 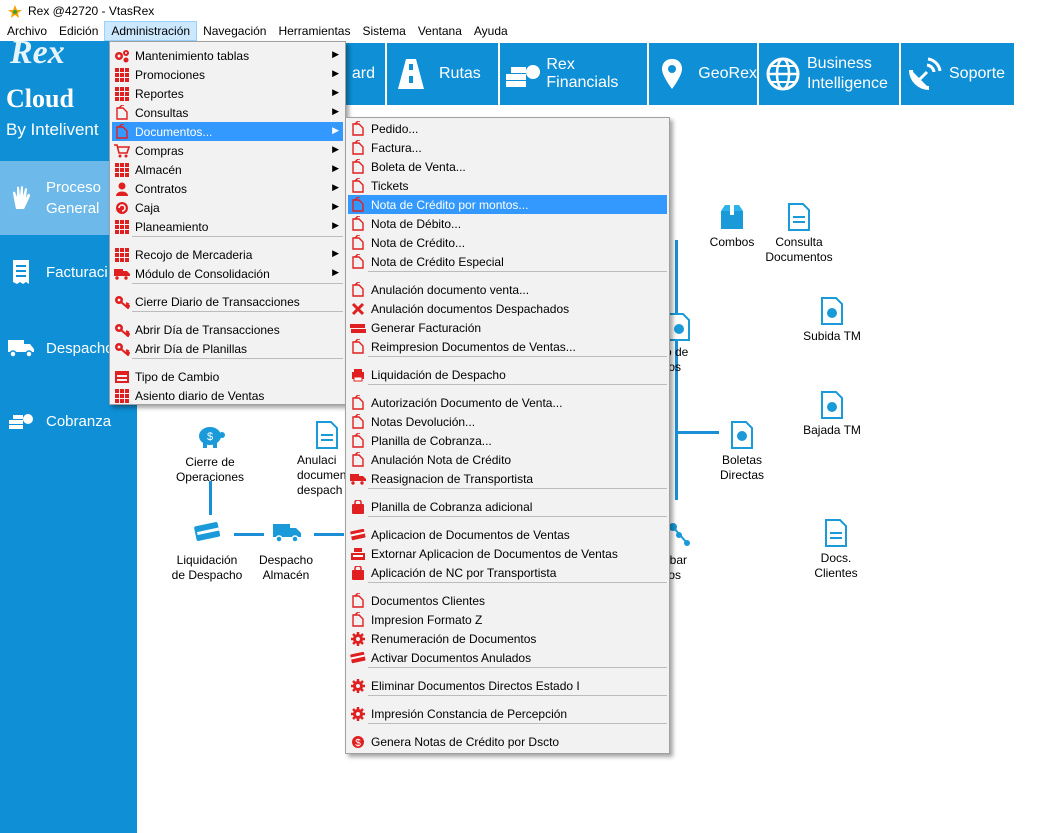 What do you see at coordinates (383, 31) in the screenshot?
I see `menu-sistema: Sistema` at bounding box center [383, 31].